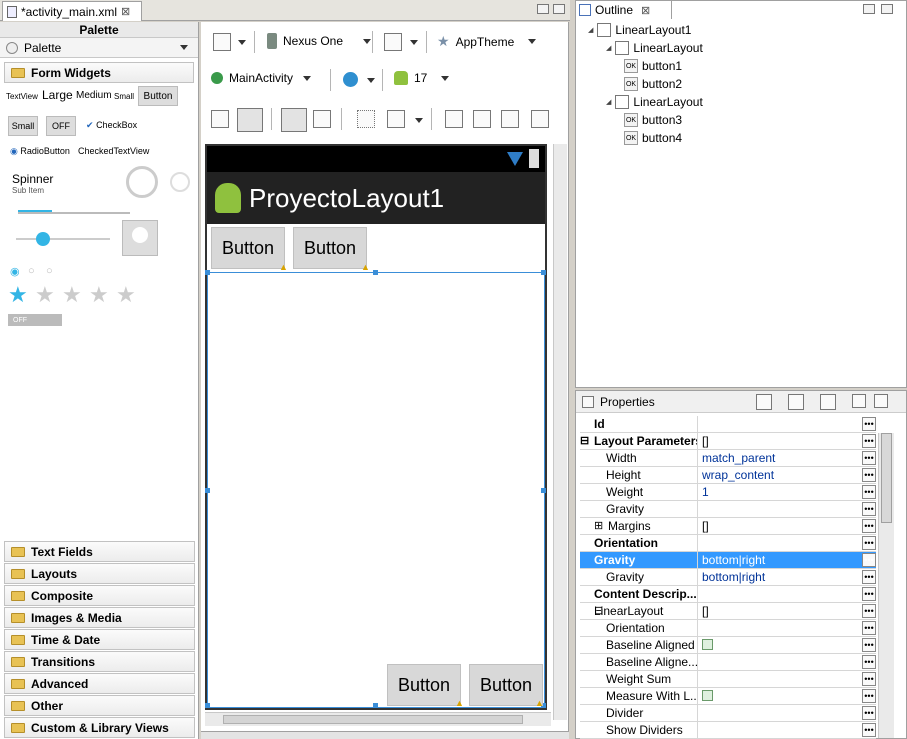 This screenshot has width=907, height=739. Describe the element at coordinates (99, 705) in the screenshot. I see `category-item: Other` at that location.